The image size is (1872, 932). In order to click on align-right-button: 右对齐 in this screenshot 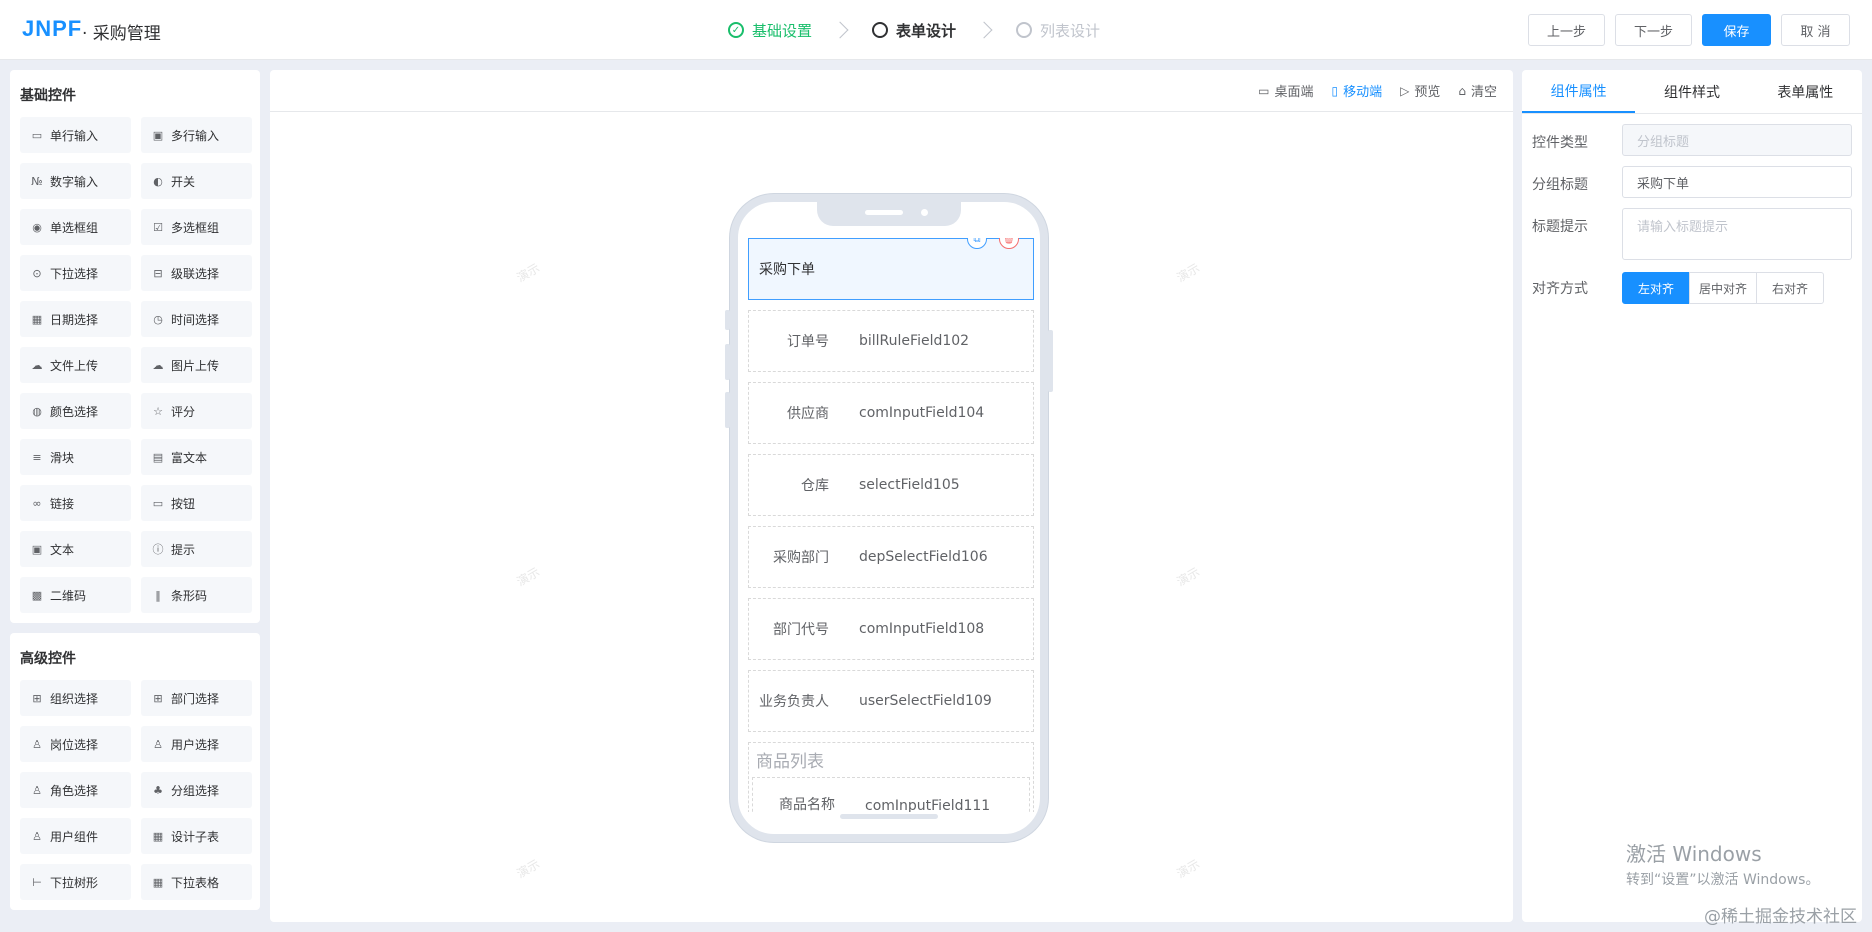, I will do `click(1790, 288)`.